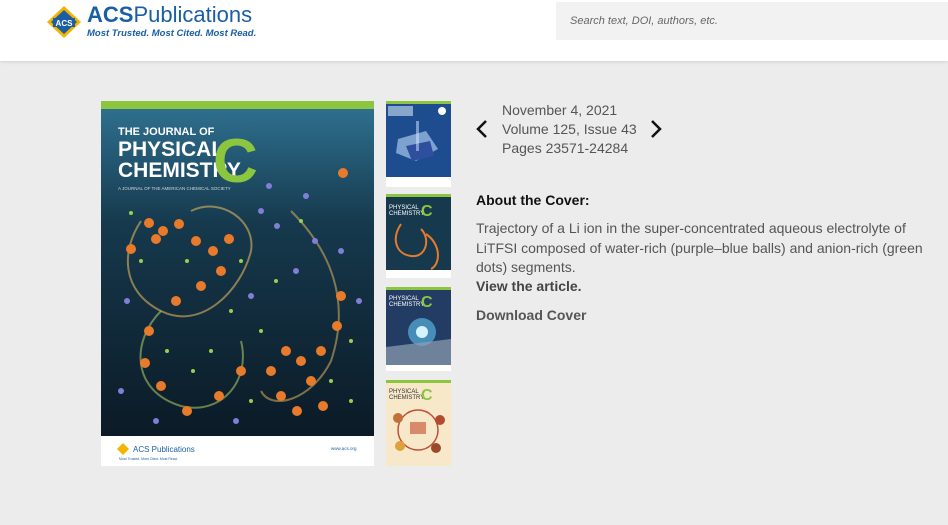 Image resolution: width=948 pixels, height=525 pixels. Describe the element at coordinates (170, 14) in the screenshot. I see `logo-name: ACSPublications` at that location.